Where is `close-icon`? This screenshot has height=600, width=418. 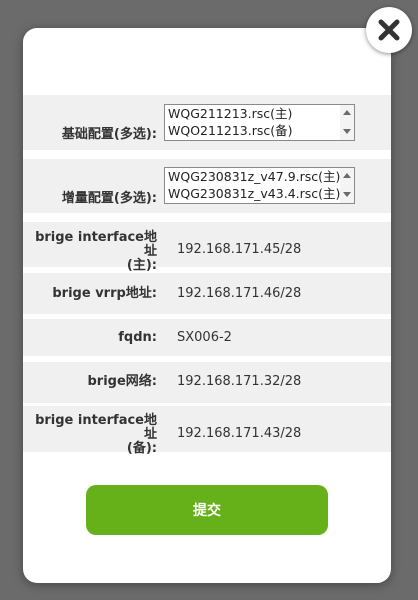 close-icon is located at coordinates (389, 30).